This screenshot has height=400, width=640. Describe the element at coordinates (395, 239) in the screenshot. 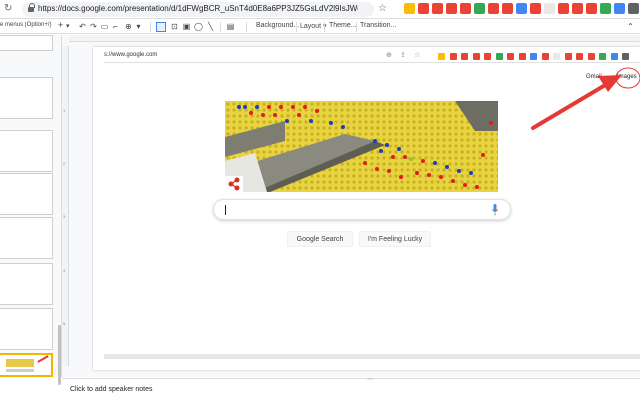

I see `feeling-lucky-button: I'm Feeling Lucky` at that location.